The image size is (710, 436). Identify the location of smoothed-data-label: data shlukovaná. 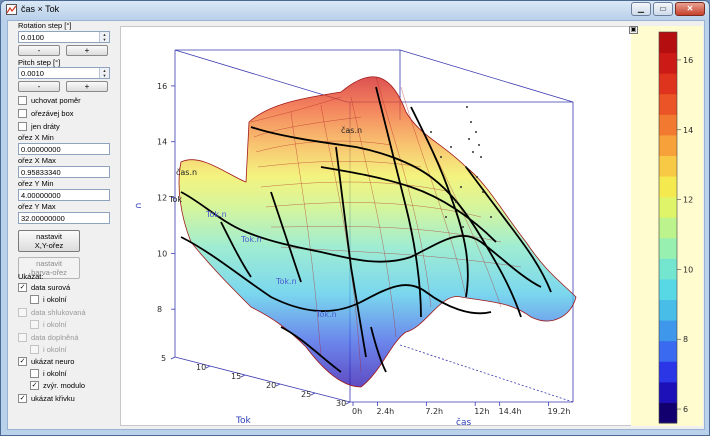
(58, 312).